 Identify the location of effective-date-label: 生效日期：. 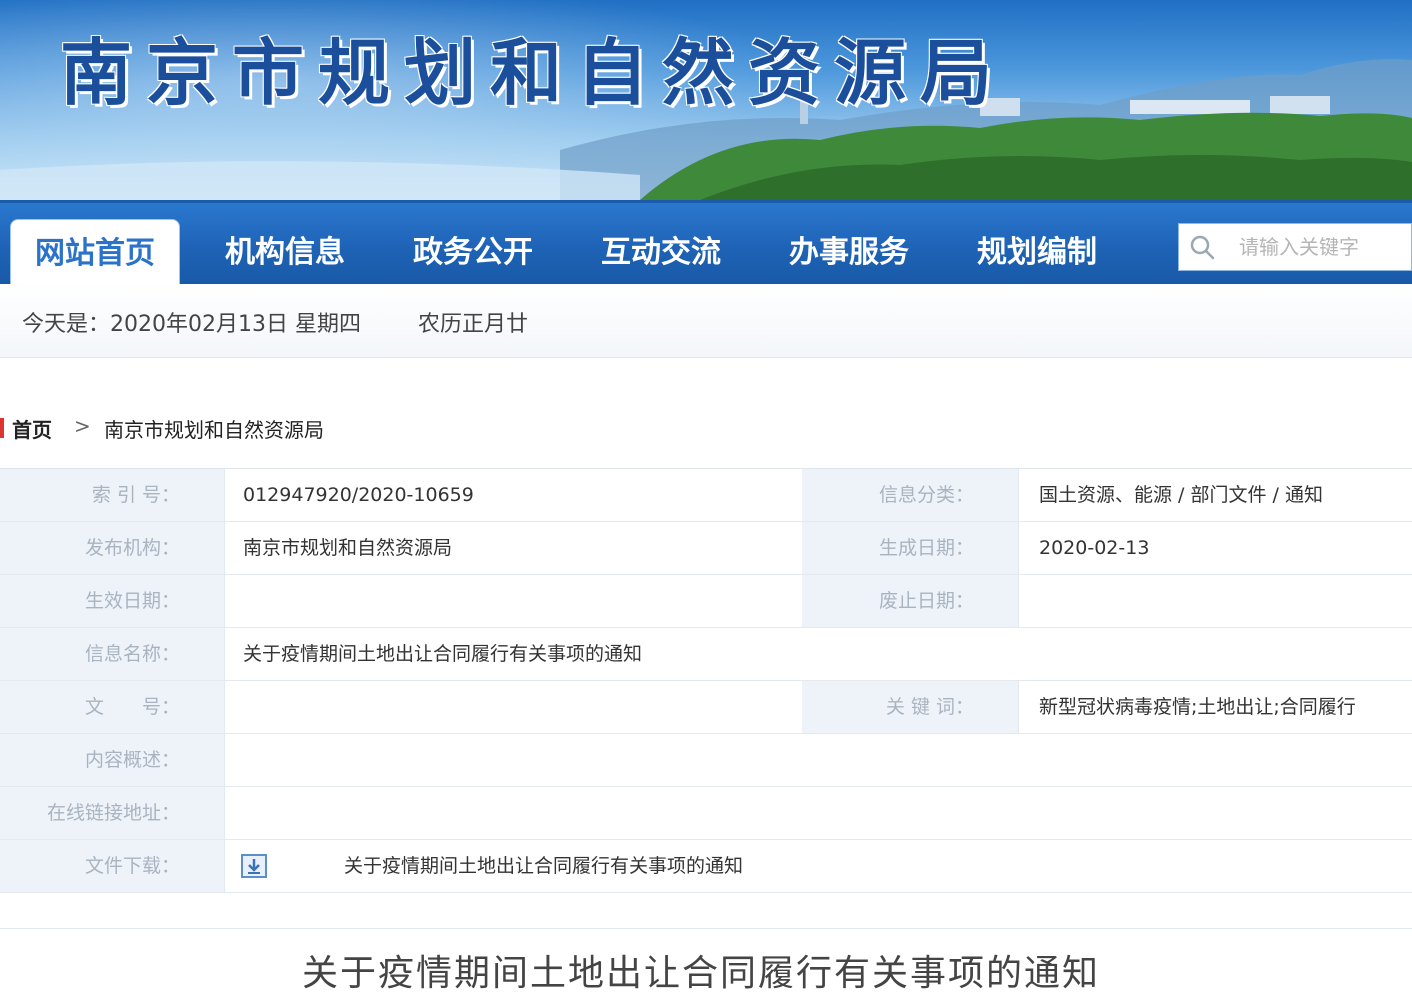
(112, 601).